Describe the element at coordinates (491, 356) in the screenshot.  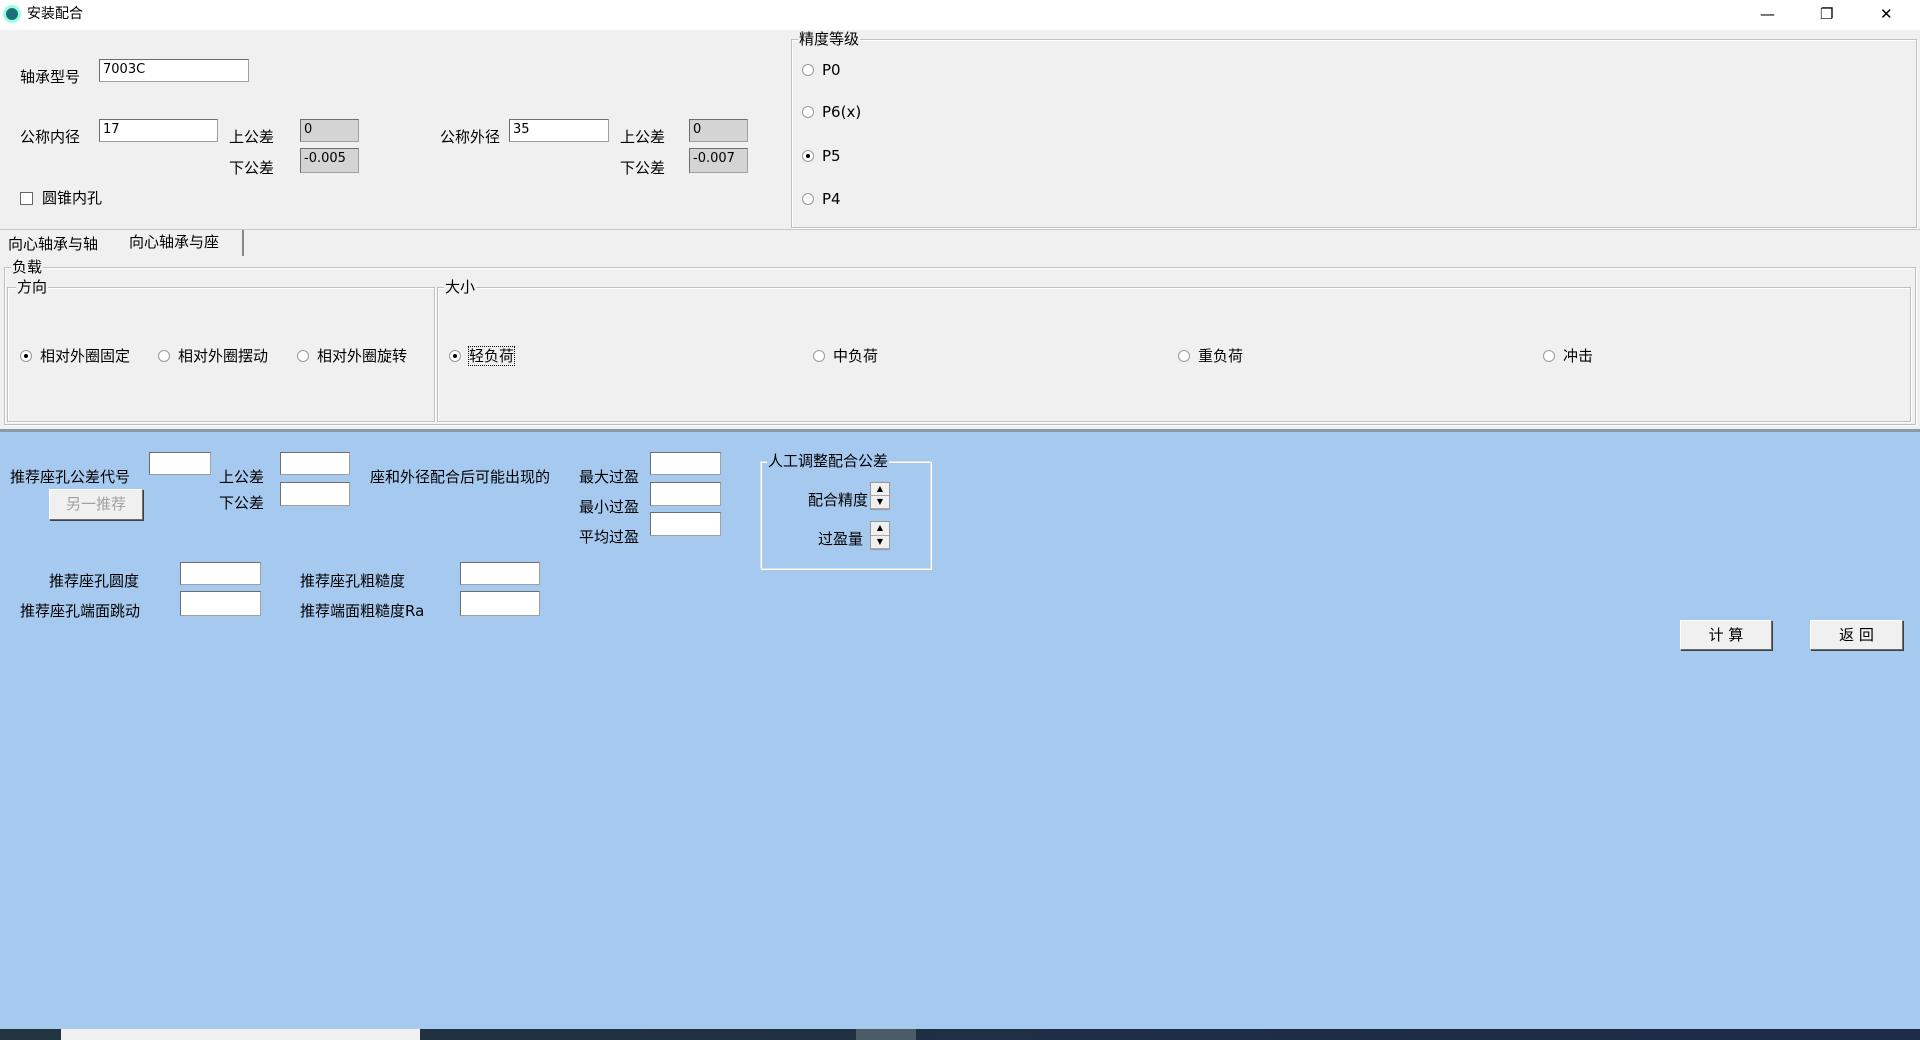
I see `radio-label: 轻负荷` at that location.